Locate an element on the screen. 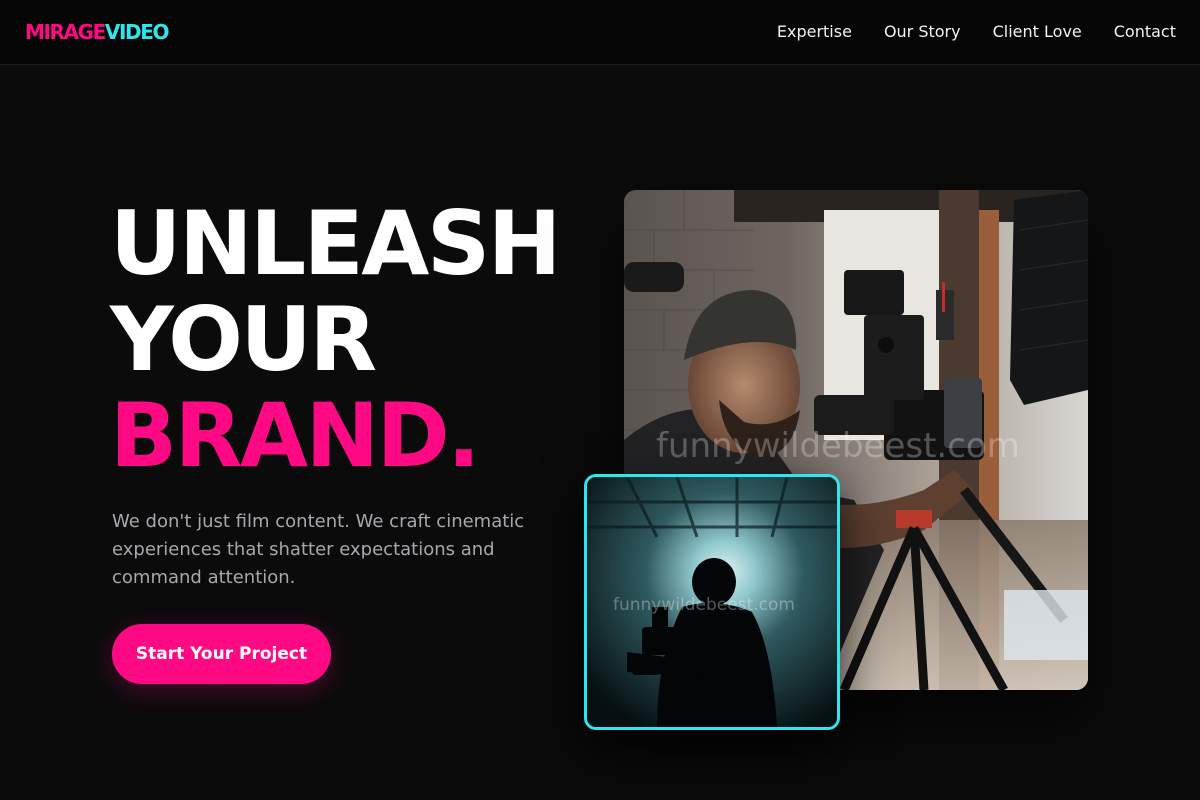 The image size is (1200, 800). inset-photo-silhouette: funnywildebeest.com is located at coordinates (712, 602).